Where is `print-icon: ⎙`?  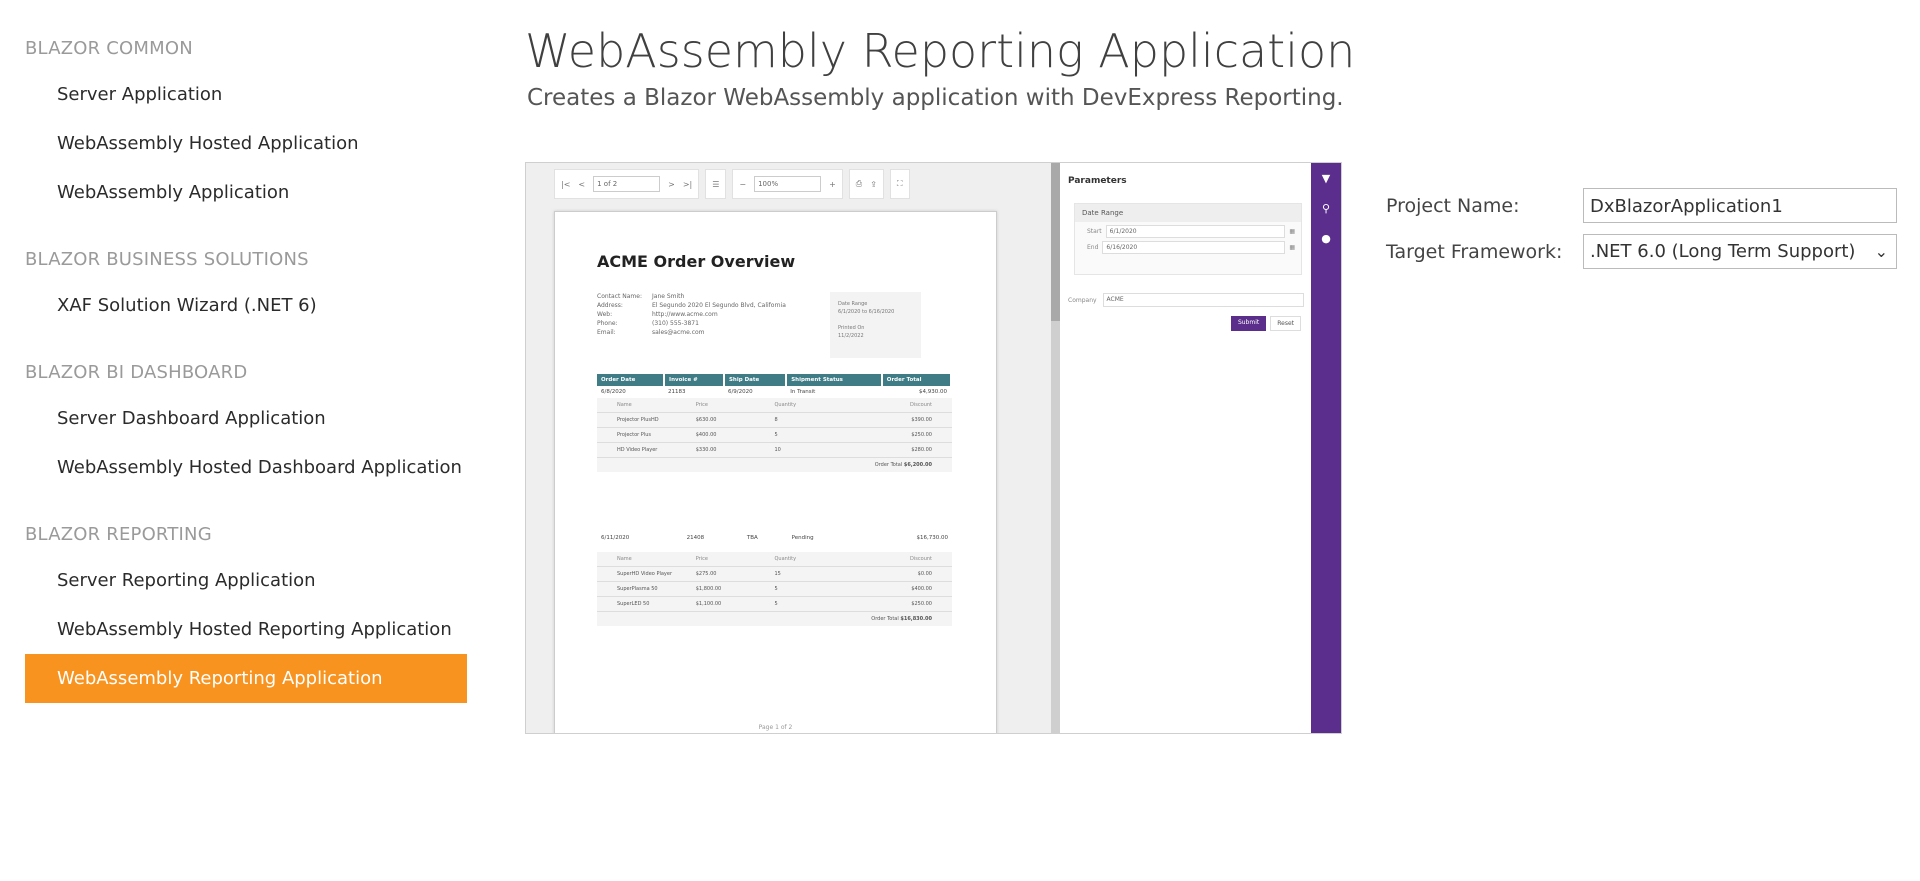
print-icon: ⎙ is located at coordinates (859, 183).